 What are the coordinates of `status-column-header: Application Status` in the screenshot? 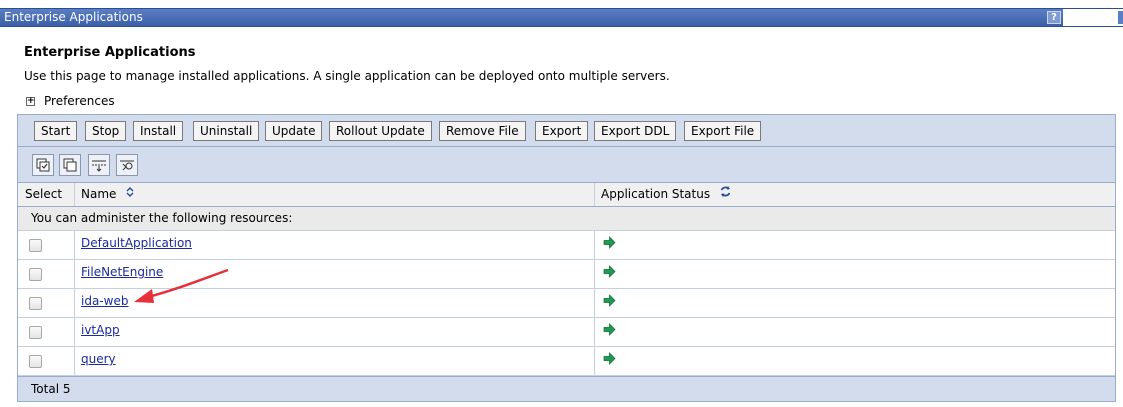 It's located at (855, 194).